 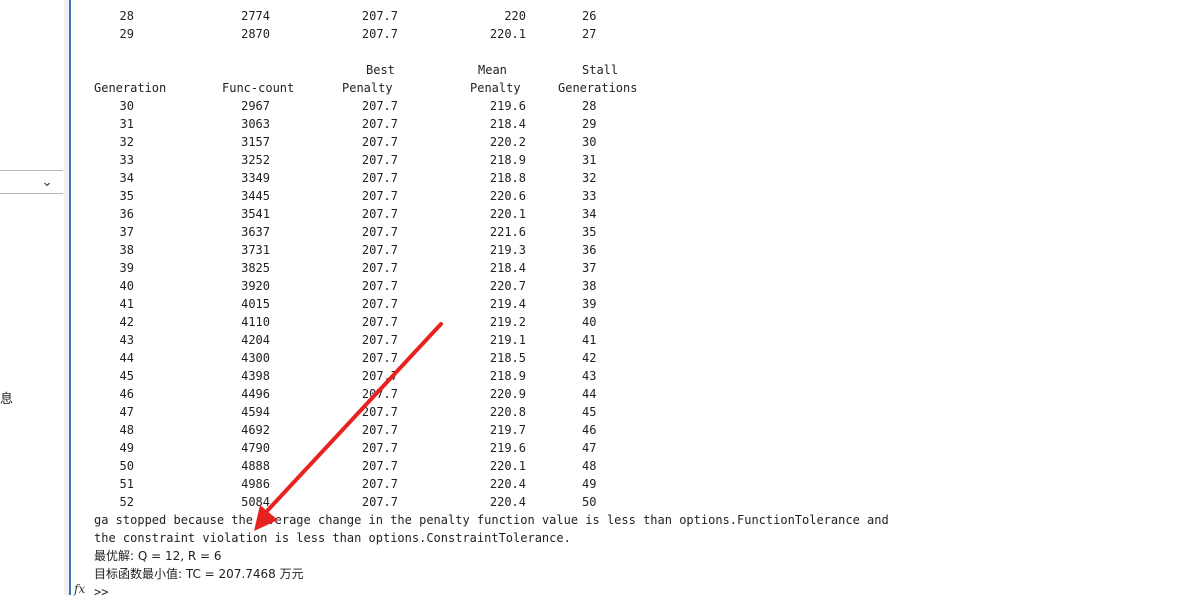 I want to click on chevron-down-icon: ⌄, so click(x=47, y=181).